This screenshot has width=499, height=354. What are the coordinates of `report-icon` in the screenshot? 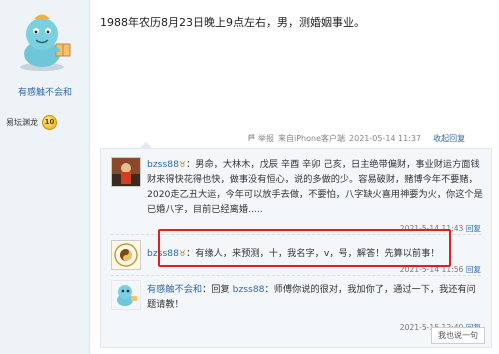 It's located at (251, 137).